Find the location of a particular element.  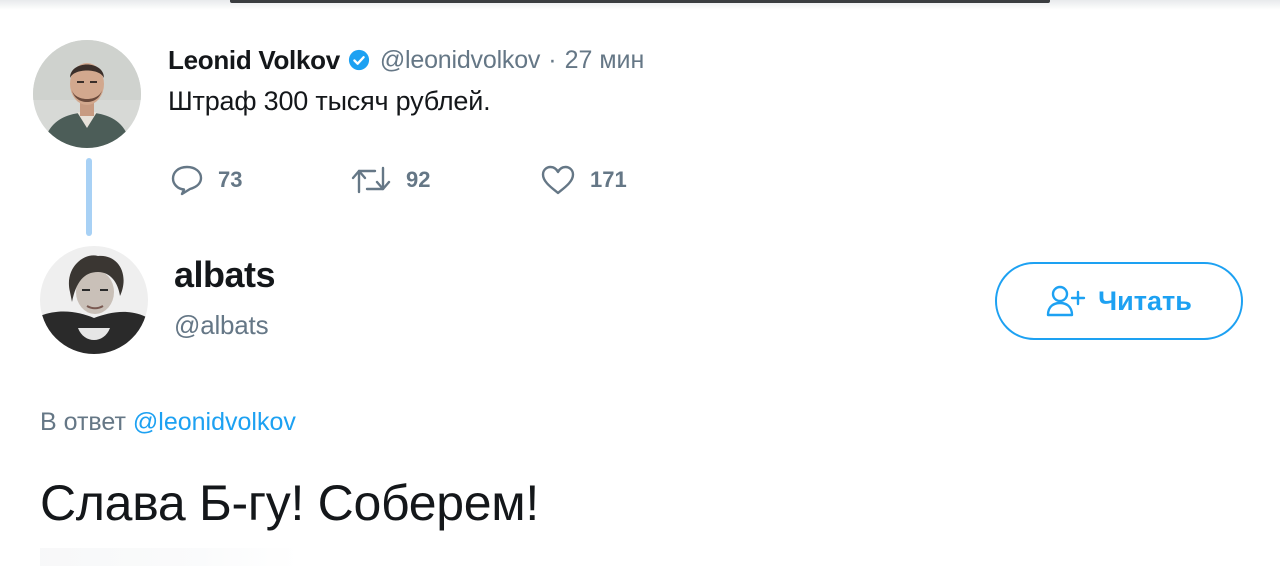

speech-bubble-icon is located at coordinates (187, 180).